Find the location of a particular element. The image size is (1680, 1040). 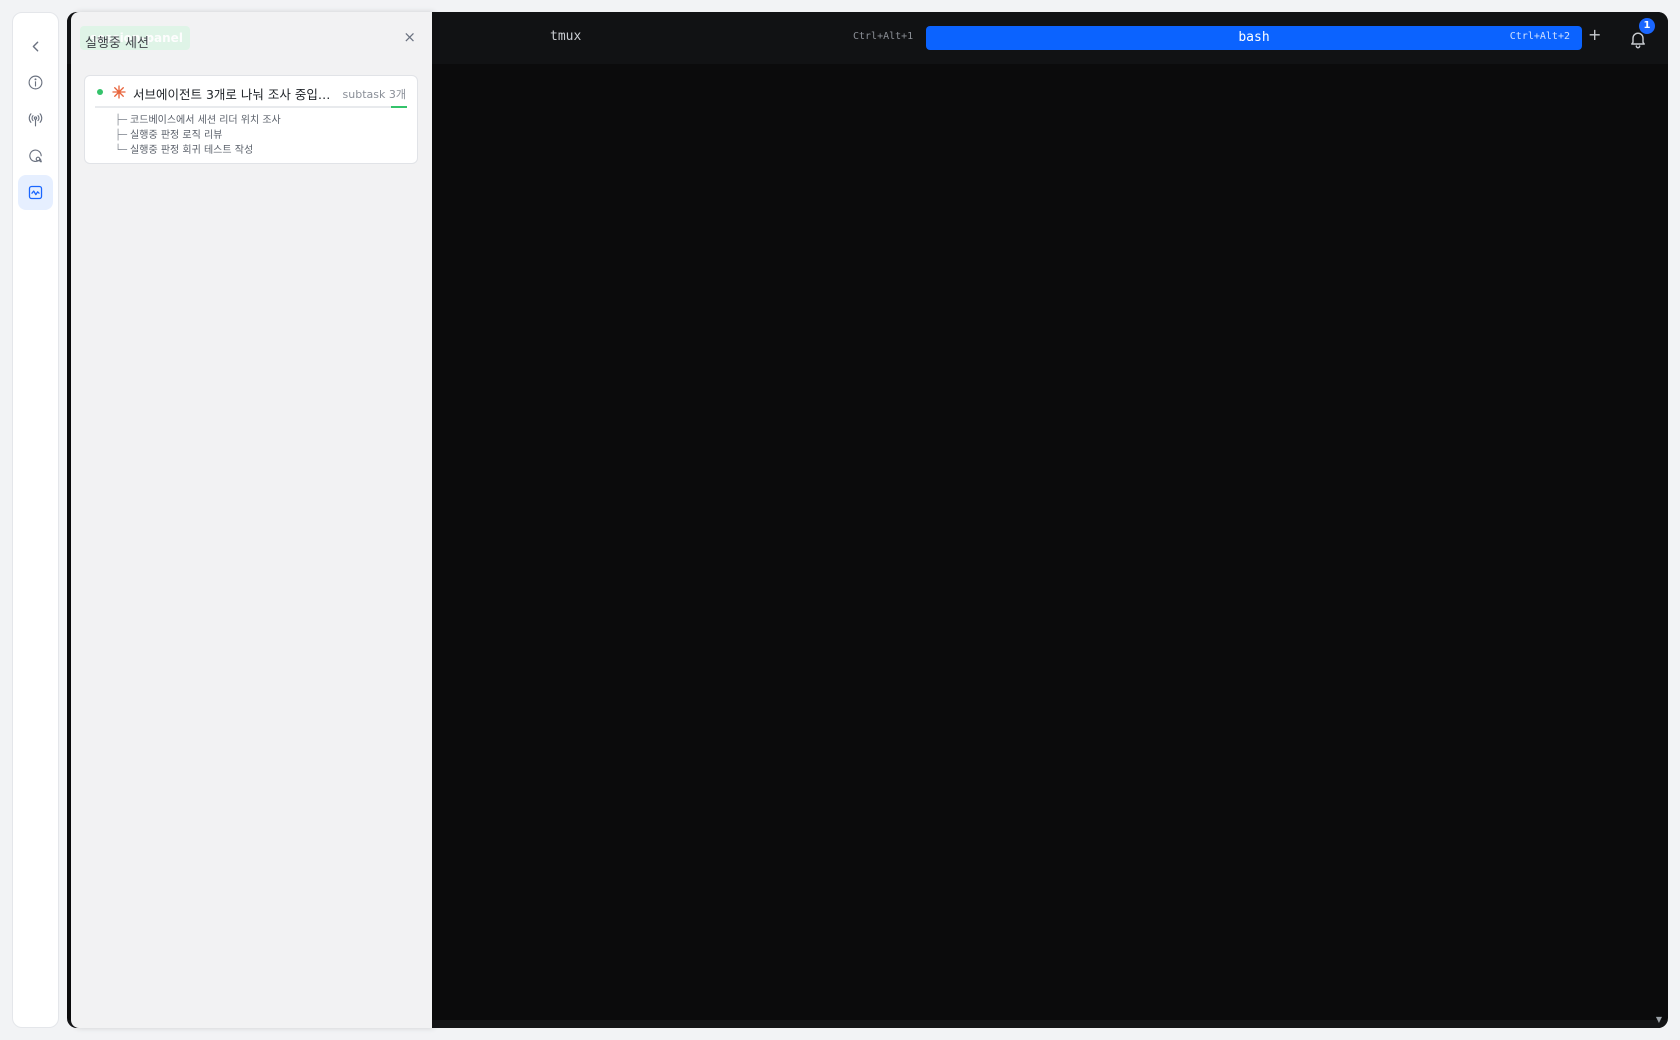

tab-bash-label: bash is located at coordinates (1254, 37).